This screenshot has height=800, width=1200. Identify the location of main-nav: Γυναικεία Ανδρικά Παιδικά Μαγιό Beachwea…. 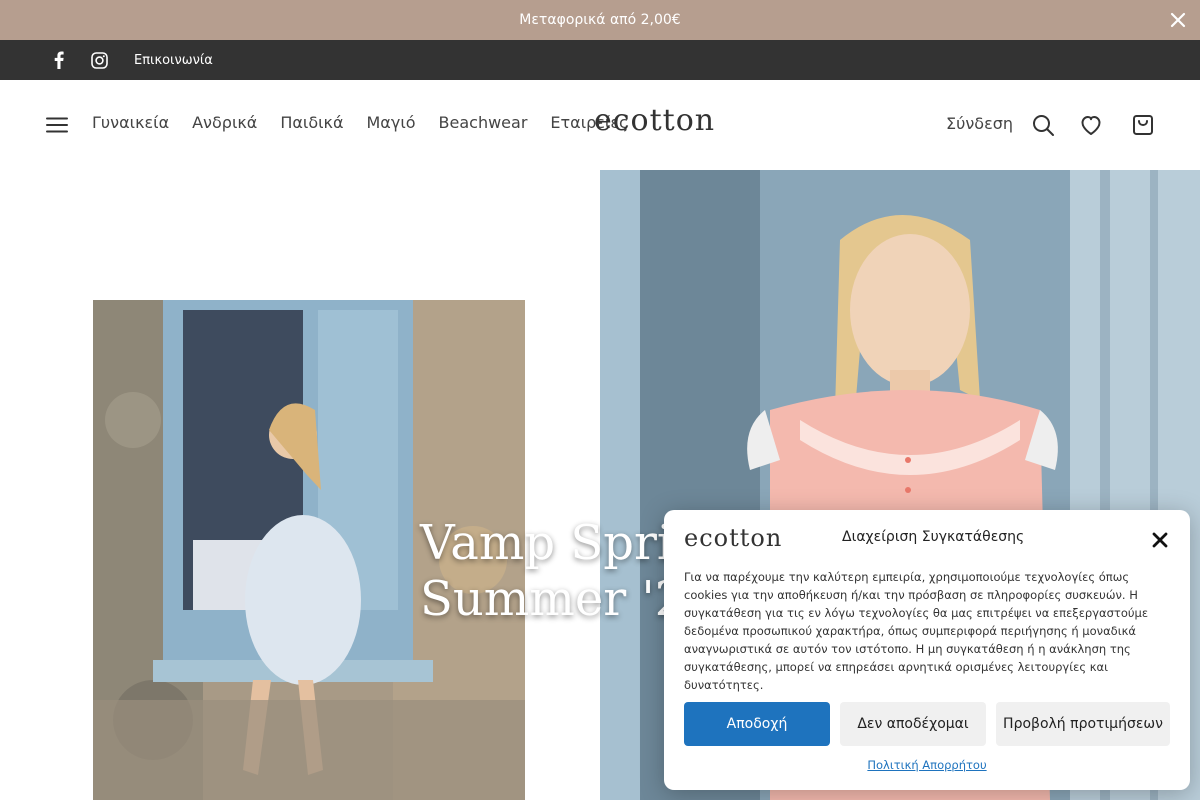
(371, 122).